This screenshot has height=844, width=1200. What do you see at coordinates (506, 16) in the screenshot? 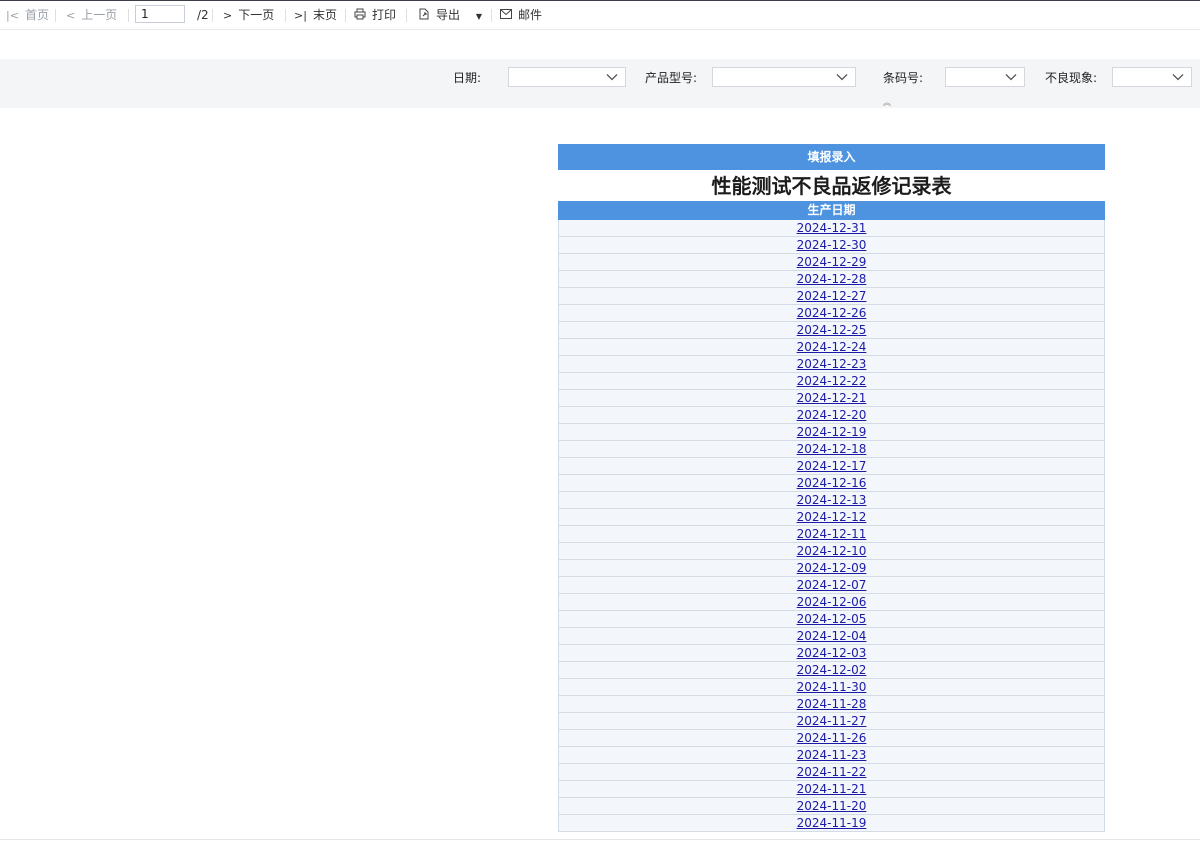
I see `mail-icon` at bounding box center [506, 16].